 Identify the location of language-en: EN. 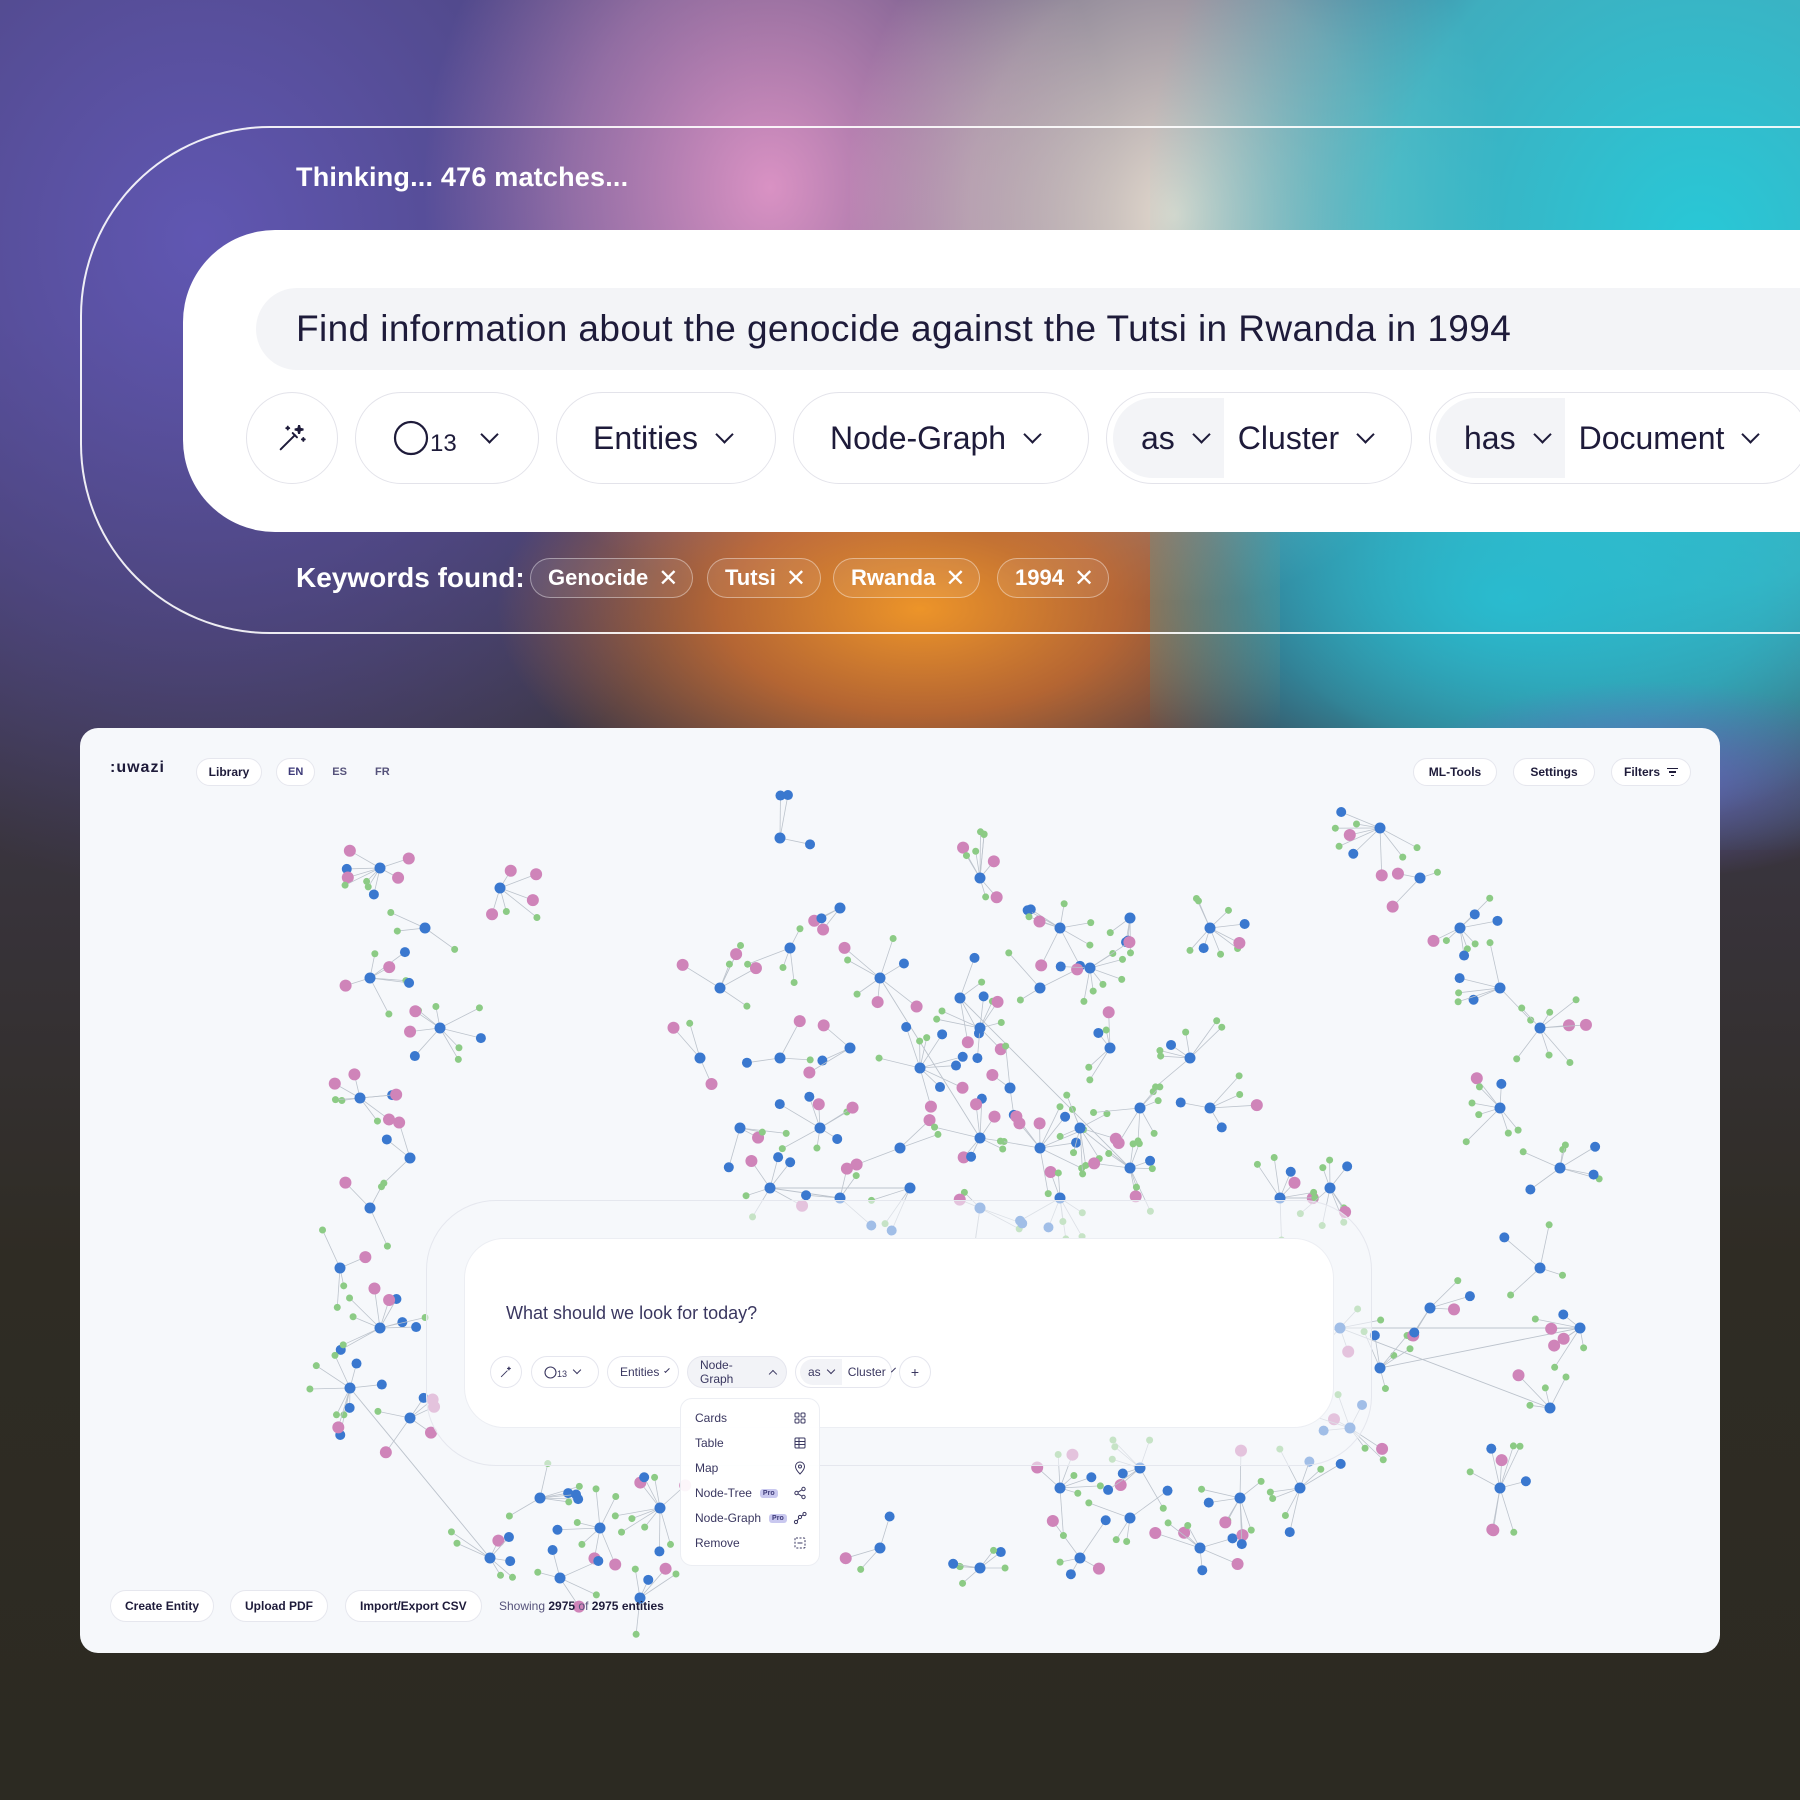
(296, 772).